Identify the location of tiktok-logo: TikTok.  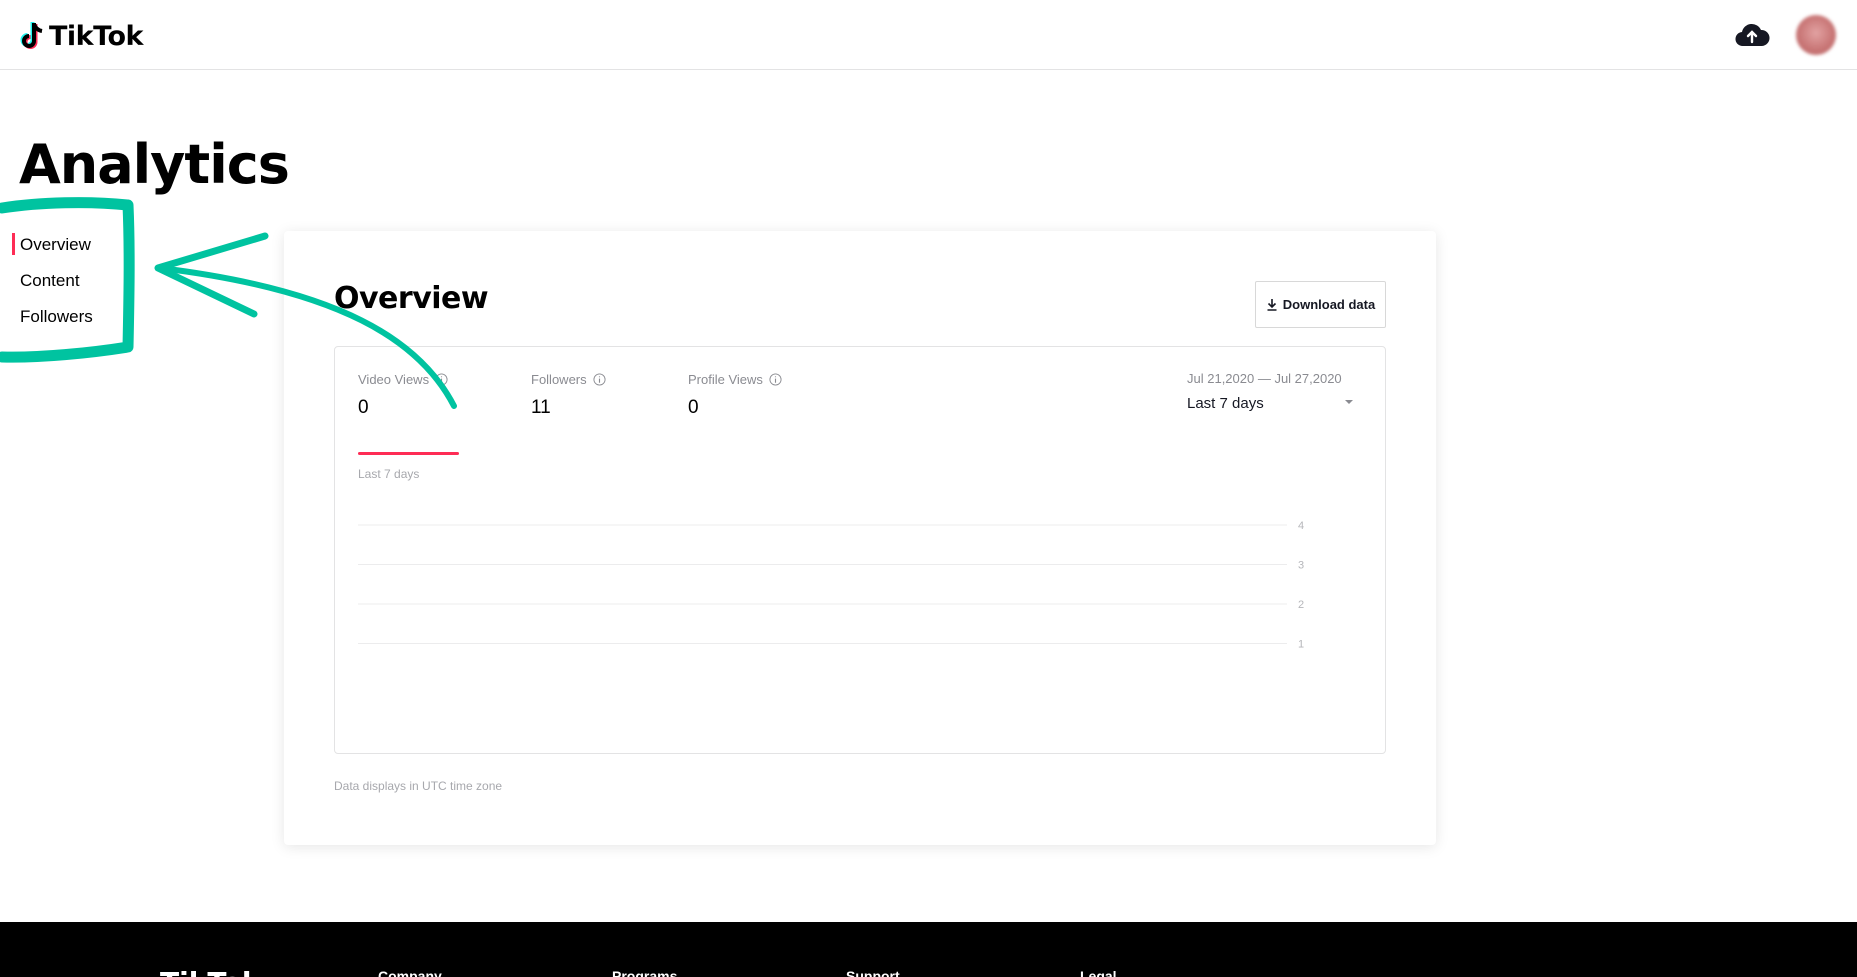
(81, 36).